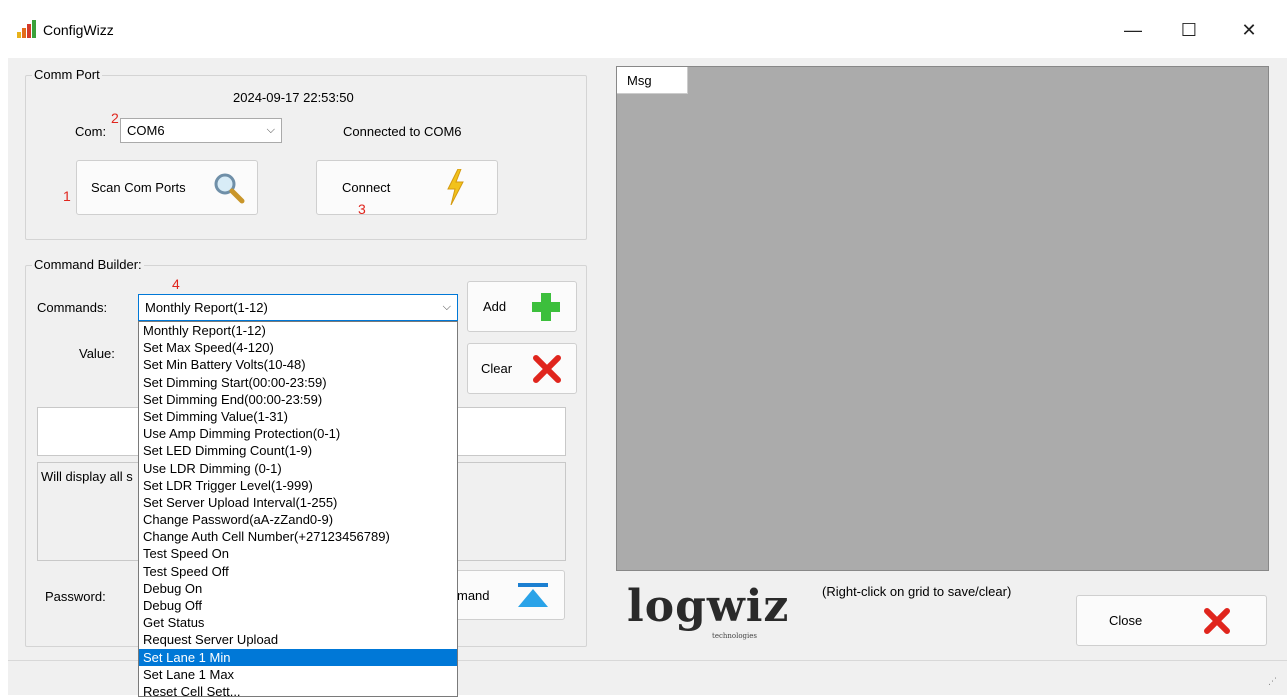  I want to click on dropdown-option: Set Lane 1 Max, so click(298, 674).